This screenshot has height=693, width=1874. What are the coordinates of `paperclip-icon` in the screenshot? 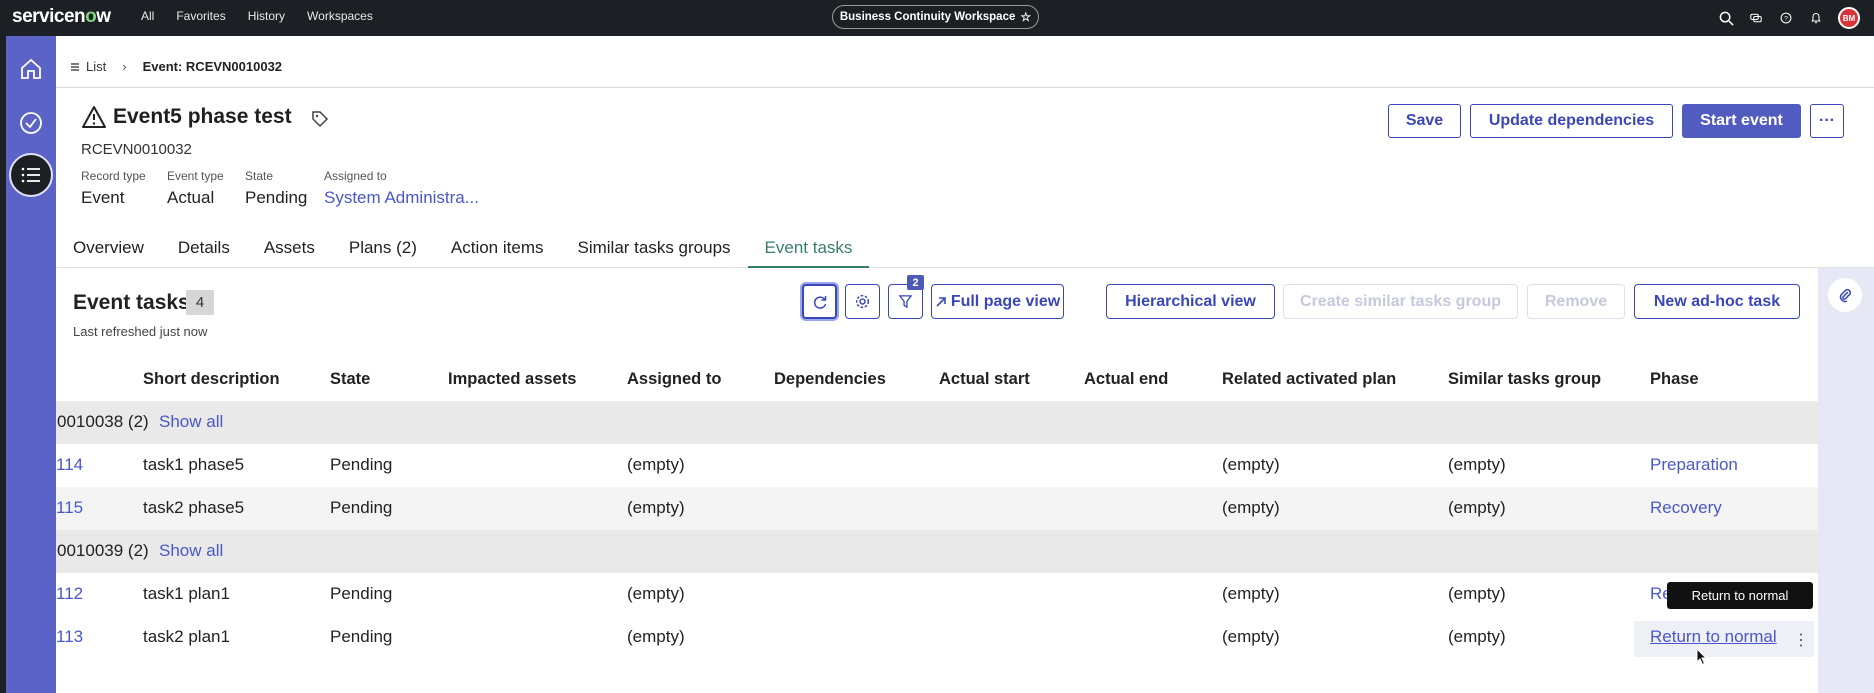 It's located at (1845, 295).